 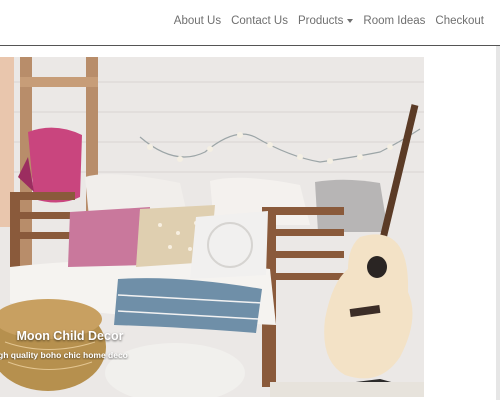 I want to click on navbar-divider, so click(x=250, y=45).